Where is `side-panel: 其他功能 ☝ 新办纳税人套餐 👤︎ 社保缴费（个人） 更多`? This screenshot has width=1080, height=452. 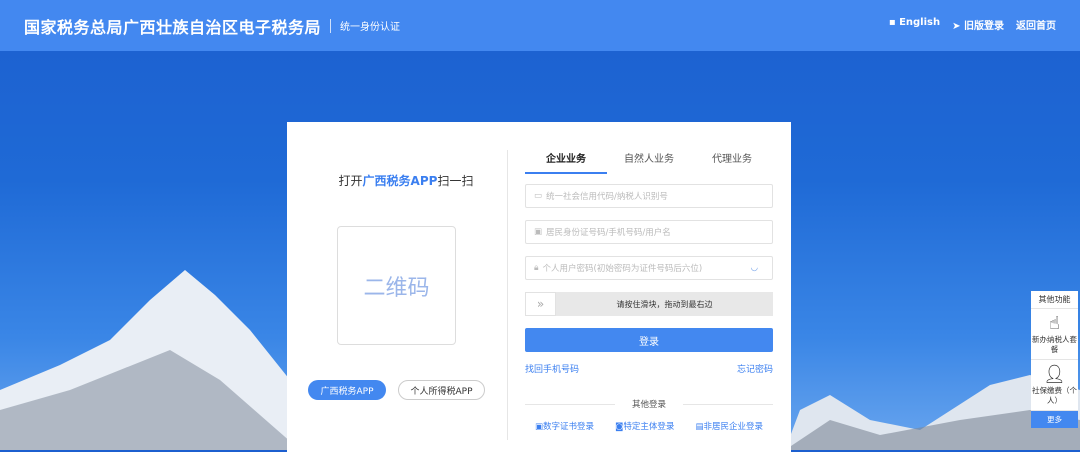 side-panel: 其他功能 ☝ 新办纳税人套餐 👤︎ 社保缴费（个人） 更多 is located at coordinates (1054, 359).